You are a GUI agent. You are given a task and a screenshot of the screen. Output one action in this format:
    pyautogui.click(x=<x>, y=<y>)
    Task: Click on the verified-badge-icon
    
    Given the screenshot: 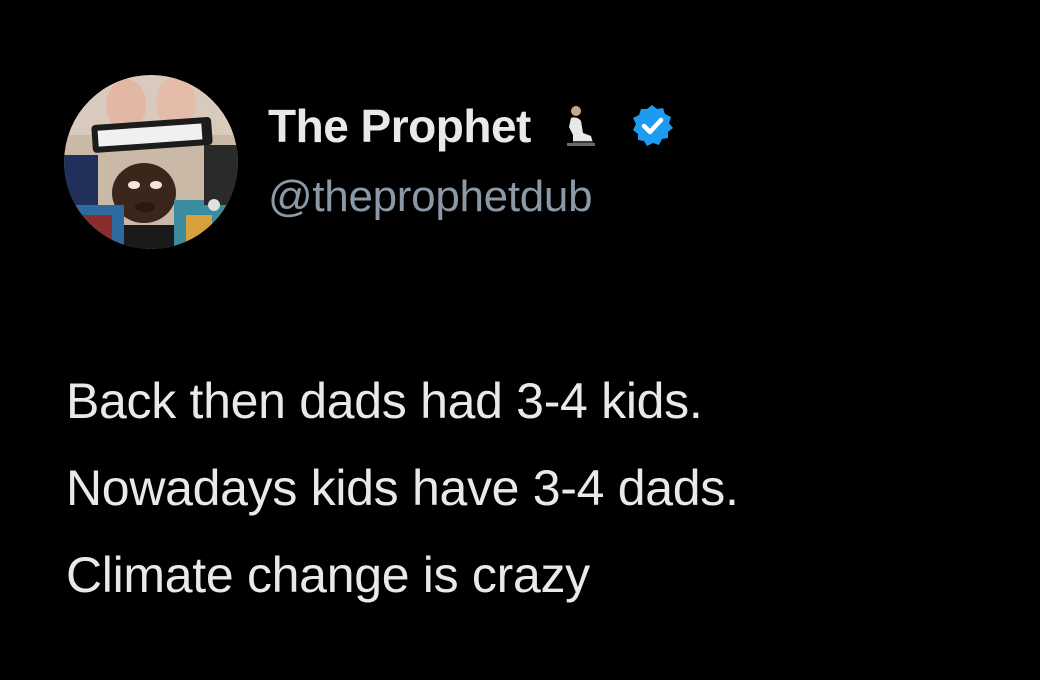 What is the action you would take?
    pyautogui.click(x=652, y=126)
    